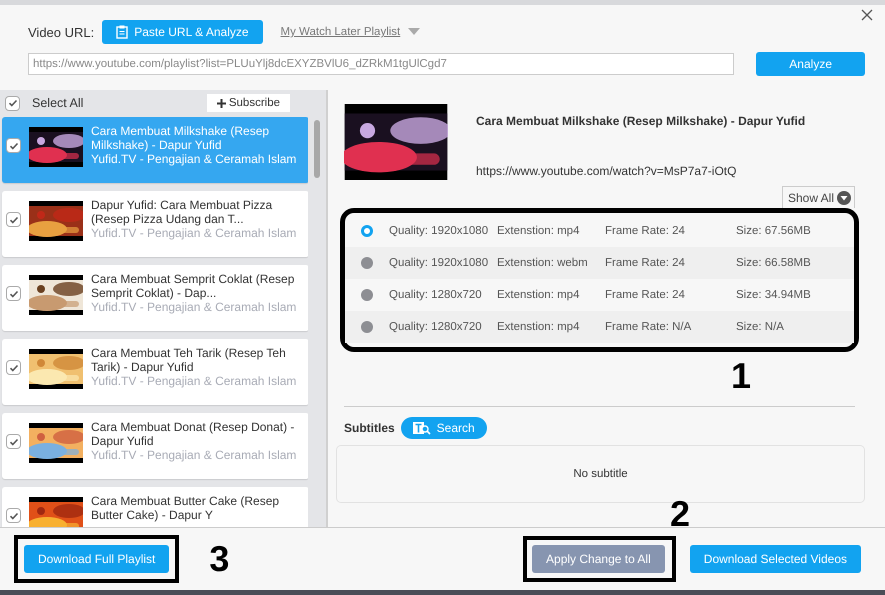 This screenshot has height=595, width=885. What do you see at coordinates (317, 149) in the screenshot?
I see `scrollbar-thumb` at bounding box center [317, 149].